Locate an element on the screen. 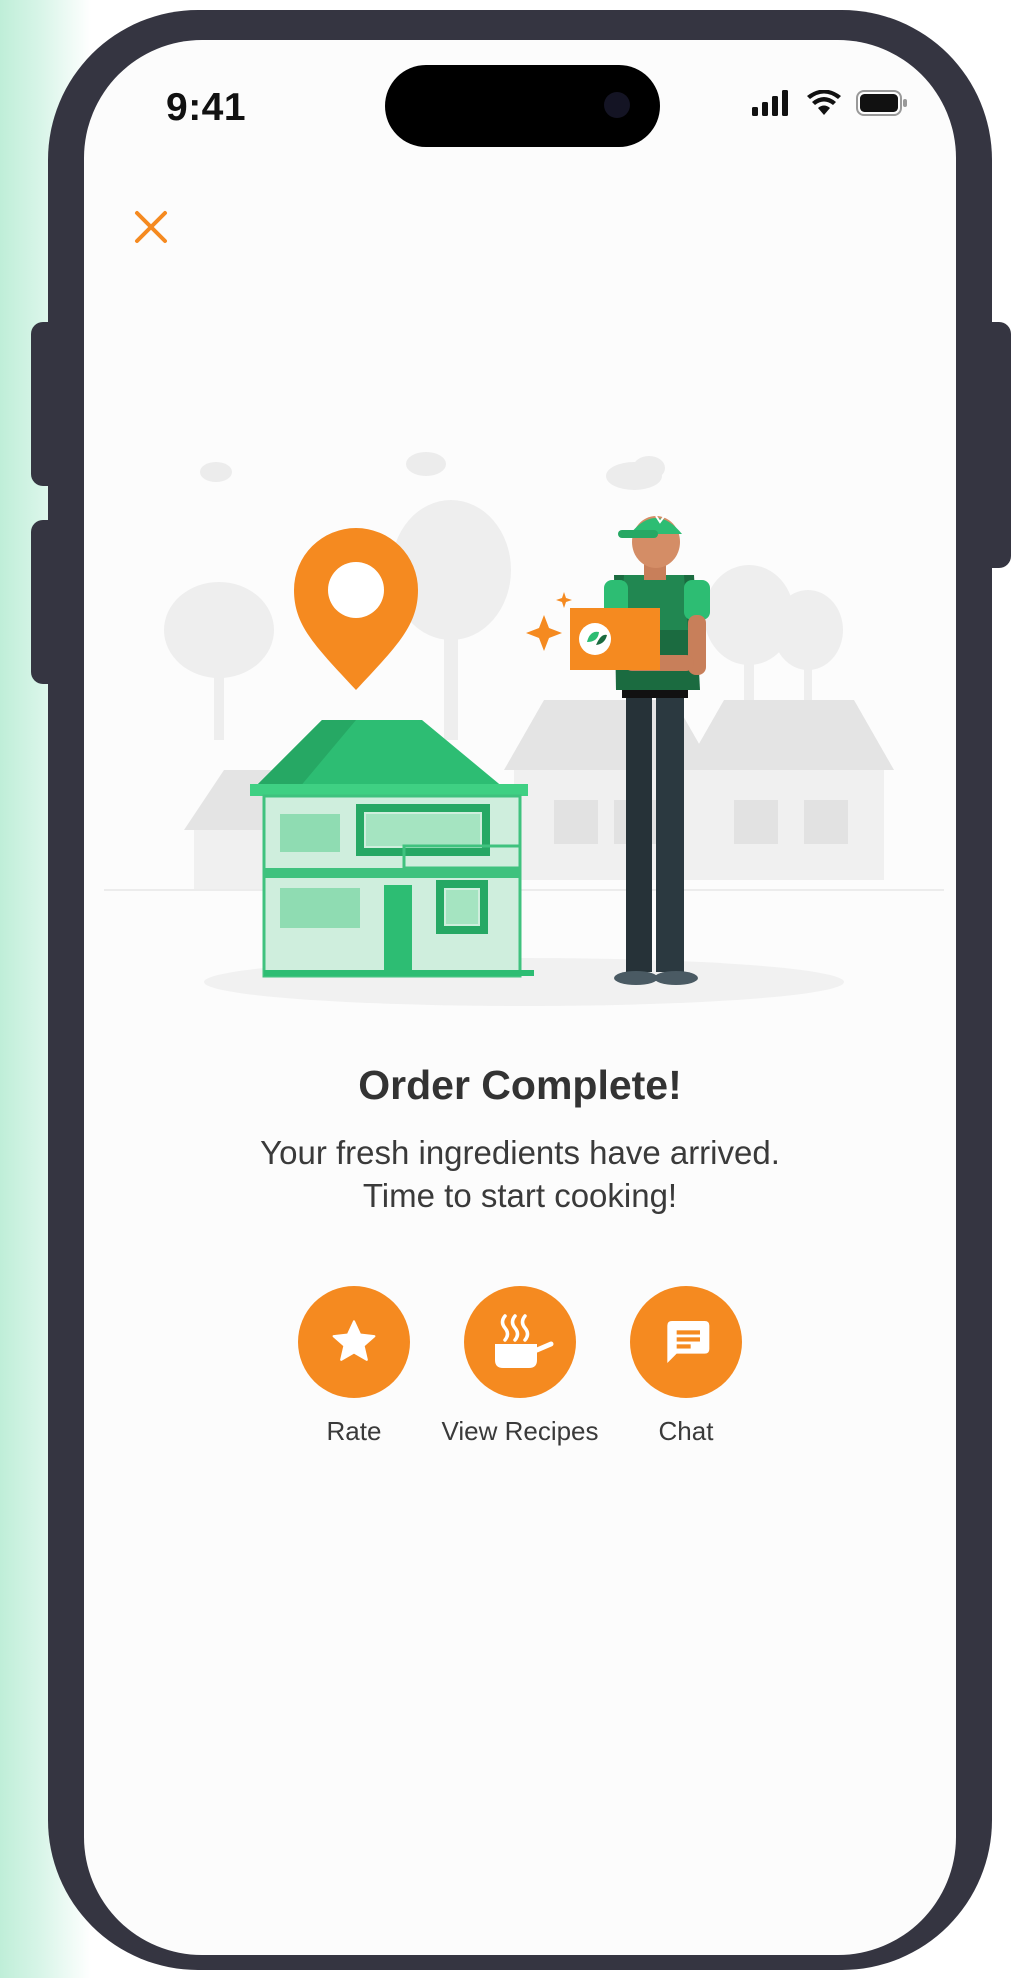  rate-circle is located at coordinates (354, 1342).